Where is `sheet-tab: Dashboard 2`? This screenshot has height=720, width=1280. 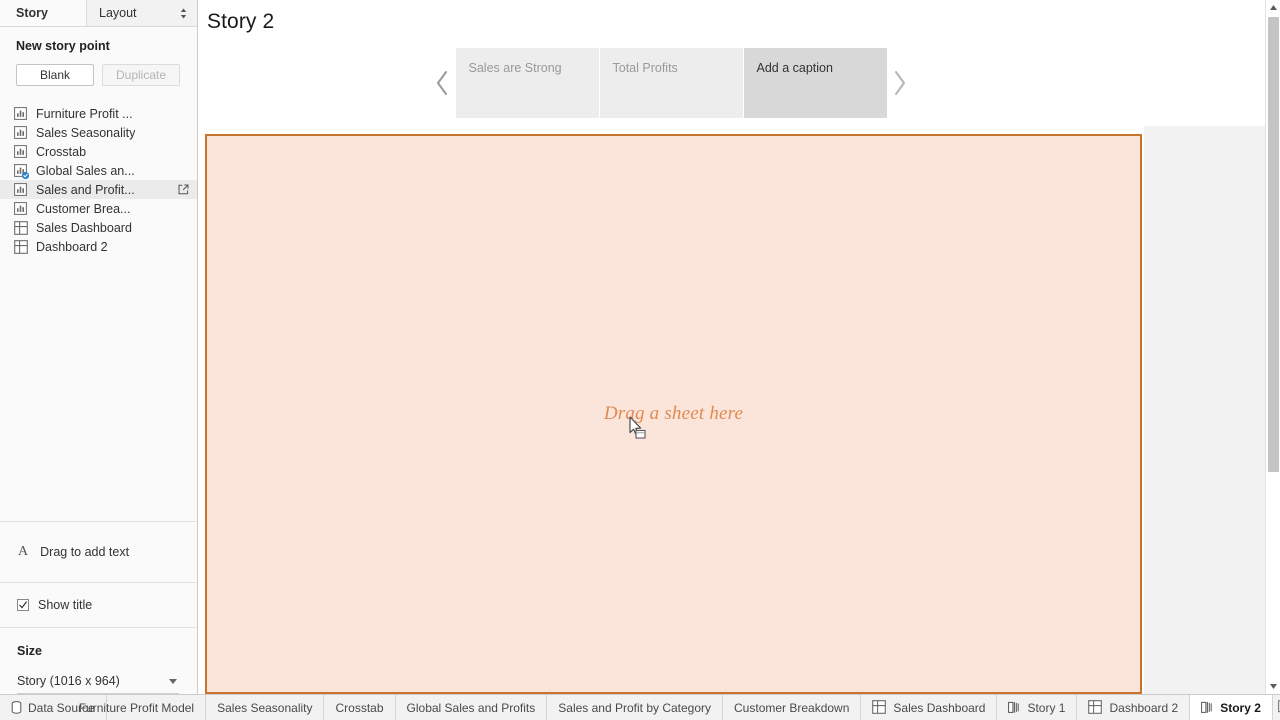 sheet-tab: Dashboard 2 is located at coordinates (1134, 707).